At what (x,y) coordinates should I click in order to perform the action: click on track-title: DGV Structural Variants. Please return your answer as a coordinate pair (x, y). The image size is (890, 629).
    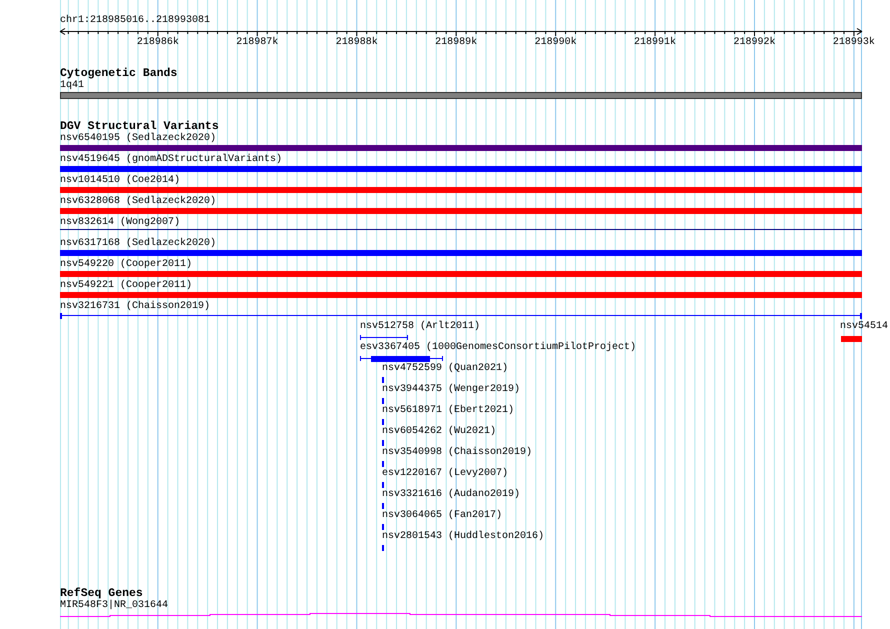
    Looking at the image, I should click on (139, 127).